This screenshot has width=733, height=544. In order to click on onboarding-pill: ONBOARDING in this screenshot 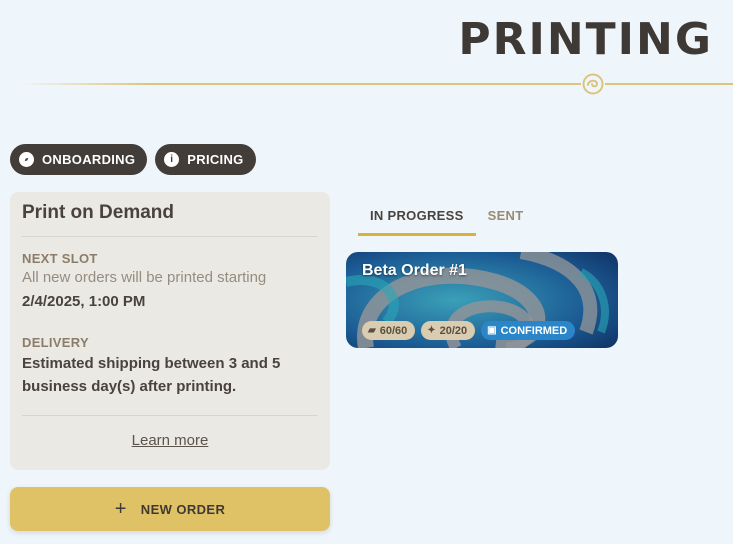, I will do `click(79, 159)`.